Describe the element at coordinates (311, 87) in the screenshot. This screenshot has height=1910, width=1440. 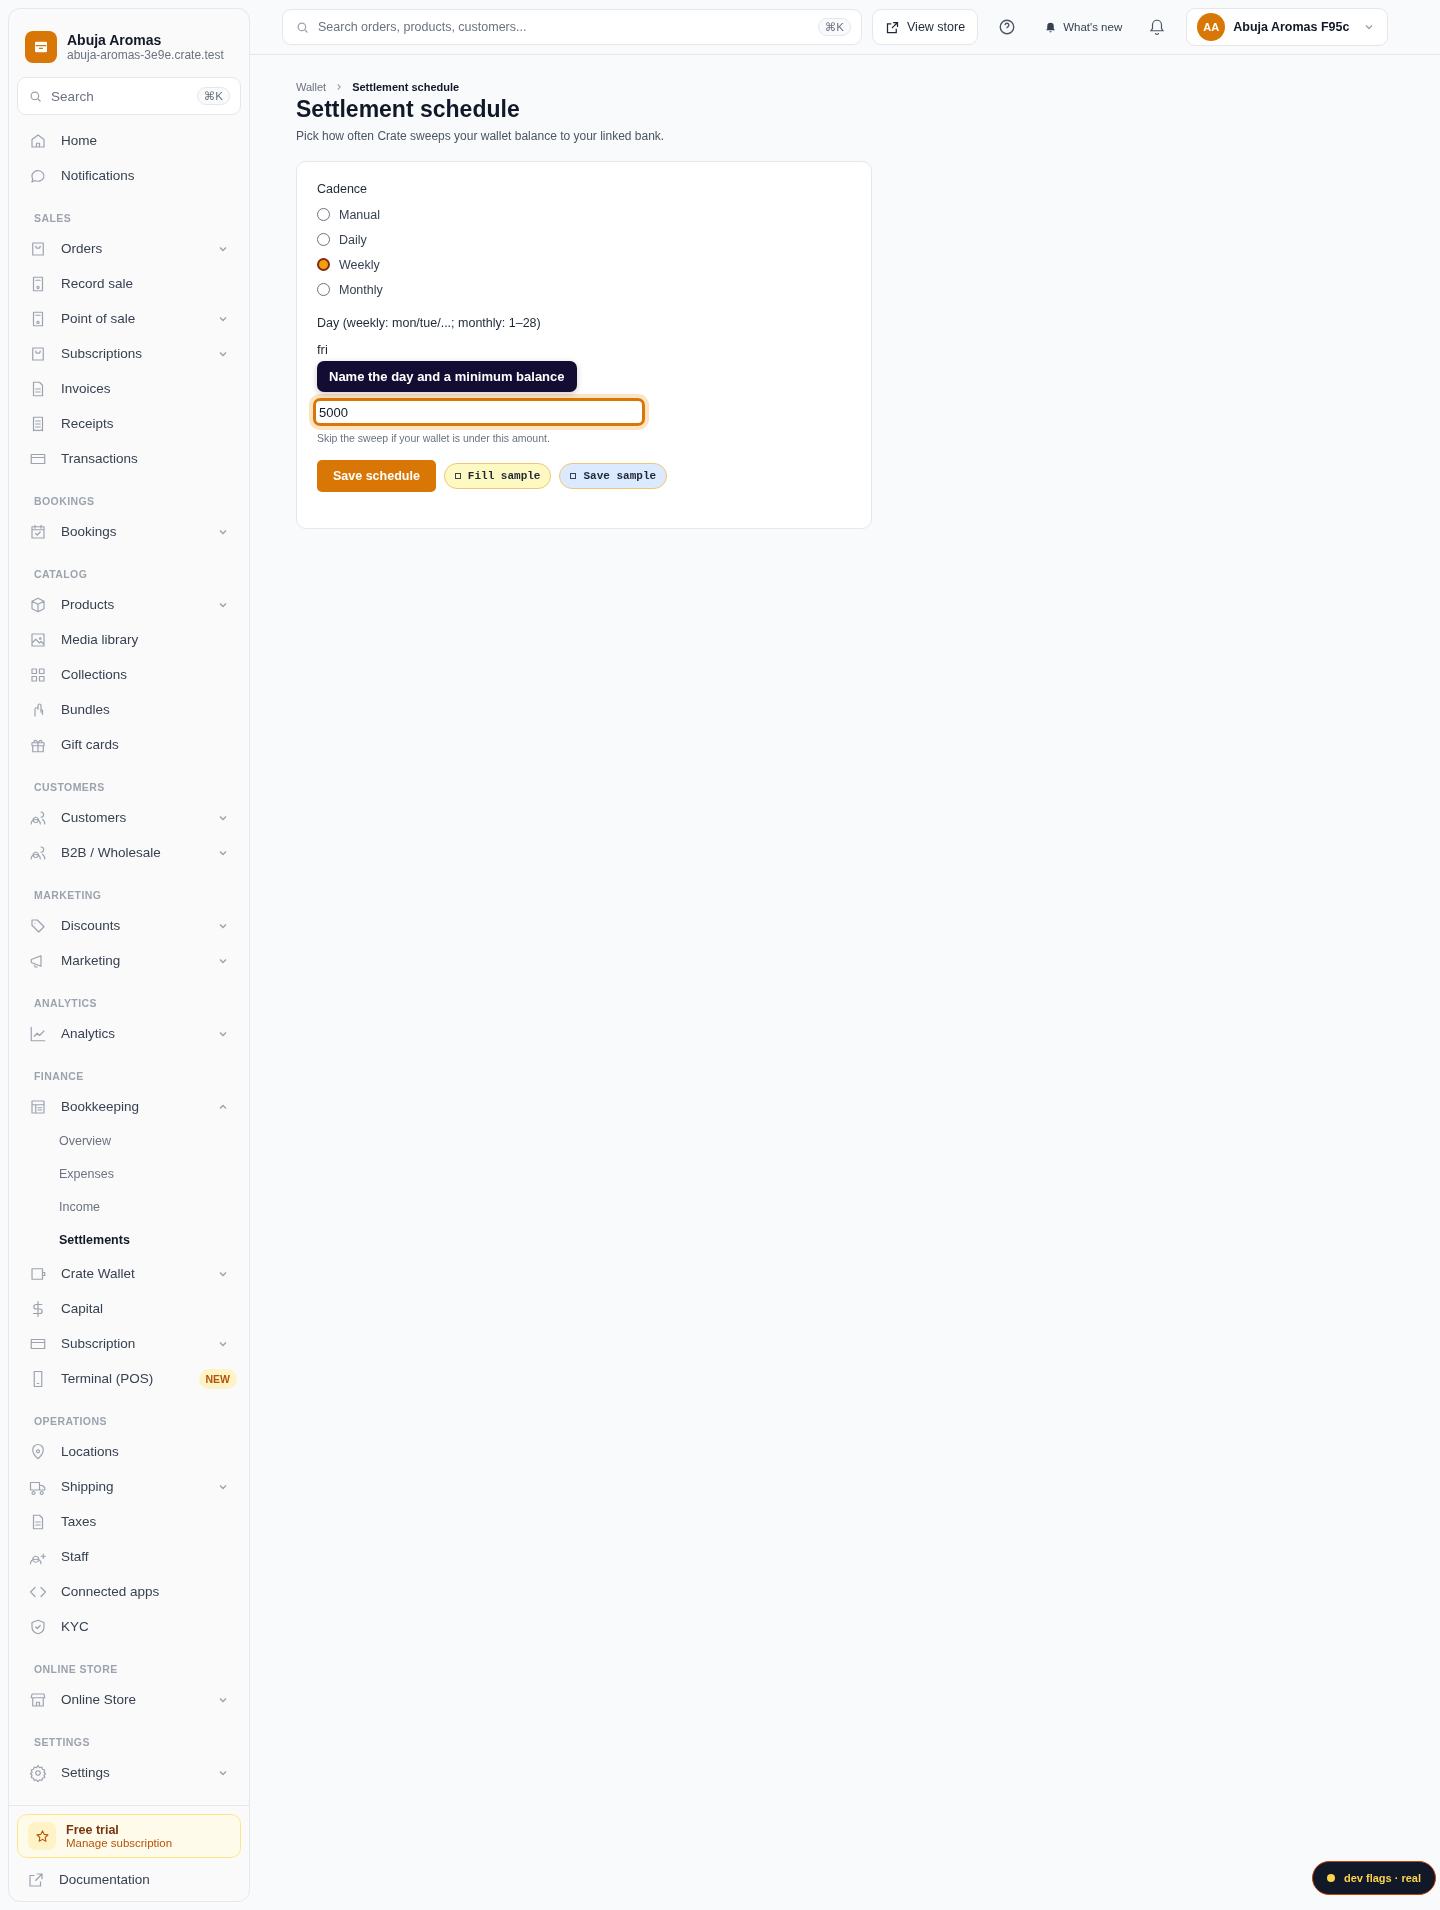
I see `breadcrumb-item: Wallet` at that location.